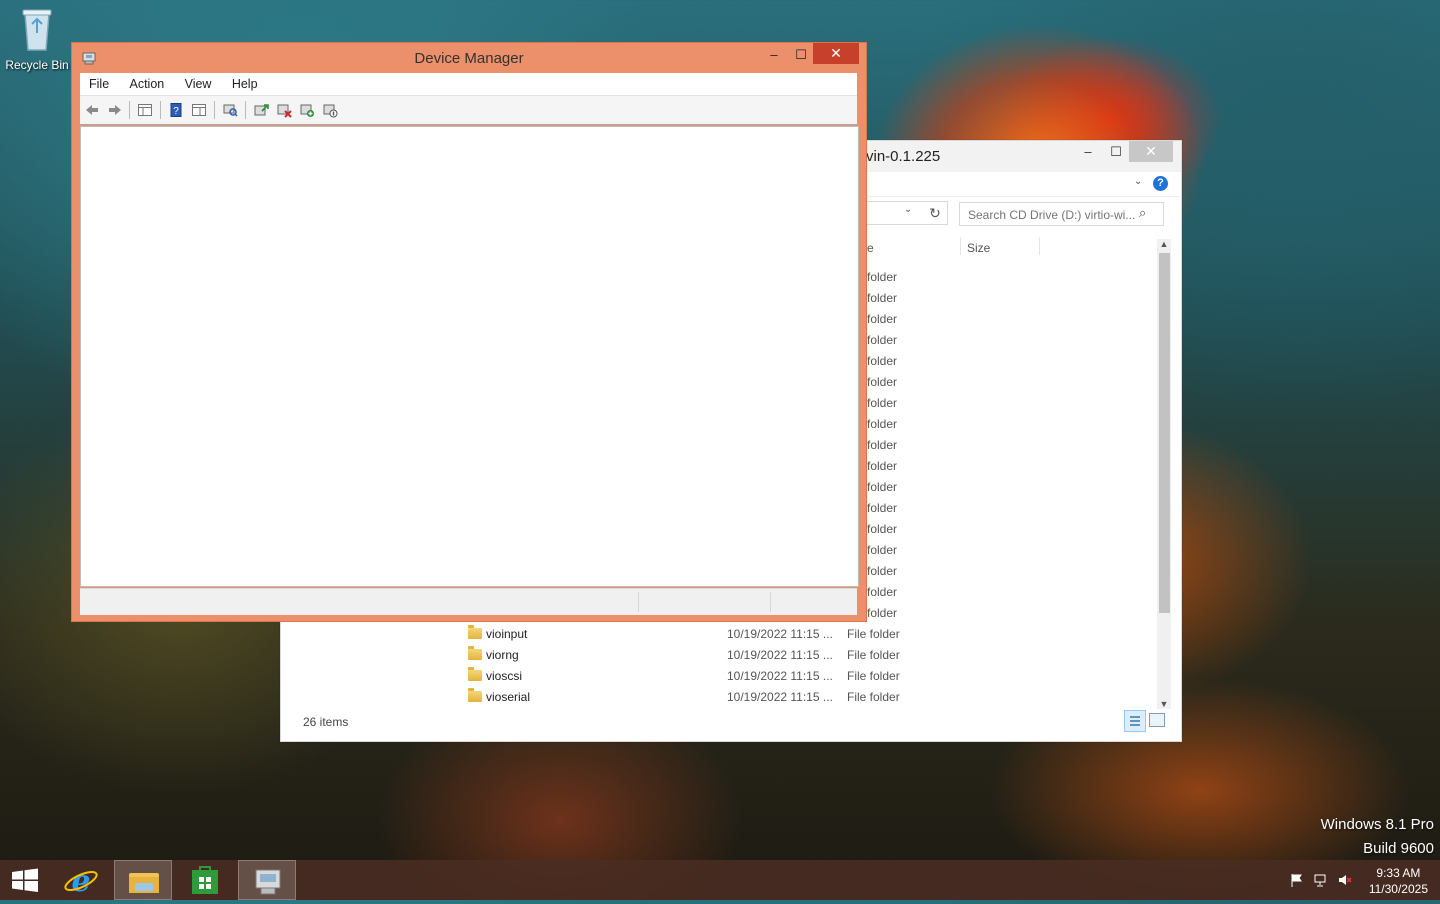 The width and height of the screenshot is (1440, 904). What do you see at coordinates (176, 110) in the screenshot?
I see `help-book-icon: ?` at bounding box center [176, 110].